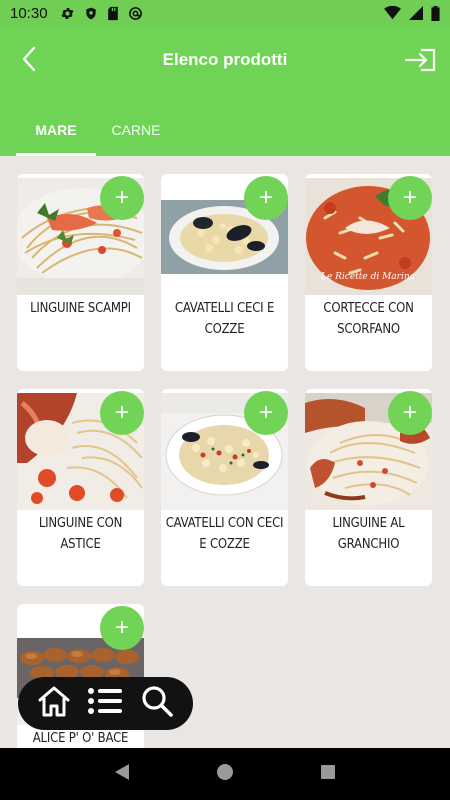  I want to click on search-icon, so click(157, 703).